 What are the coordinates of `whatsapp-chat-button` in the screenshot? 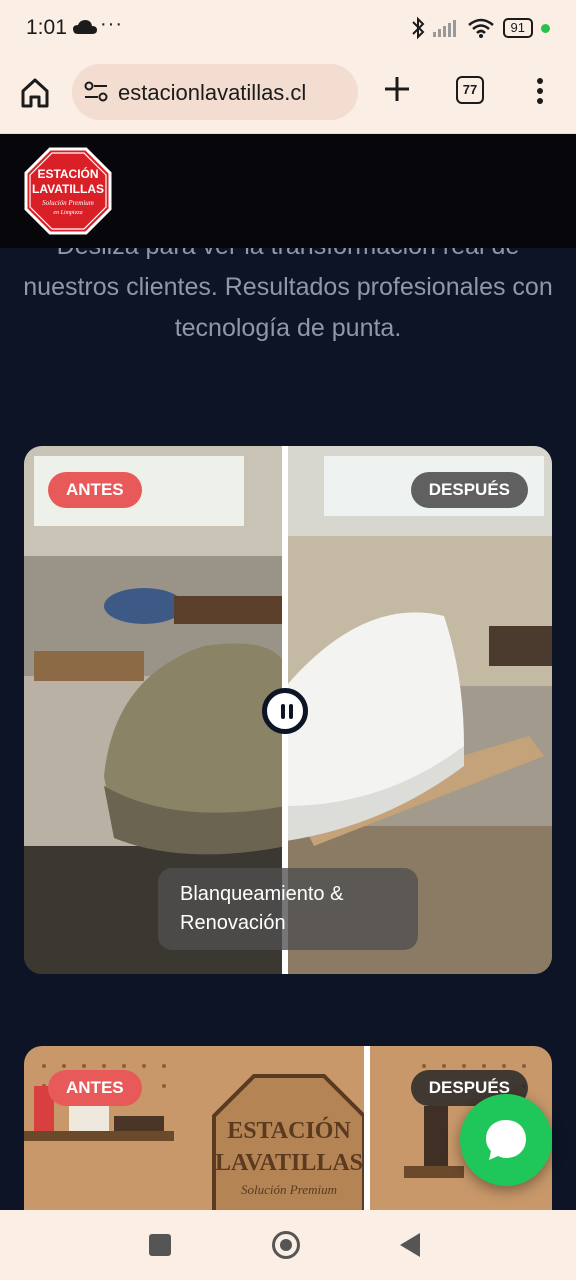 It's located at (506, 1140).